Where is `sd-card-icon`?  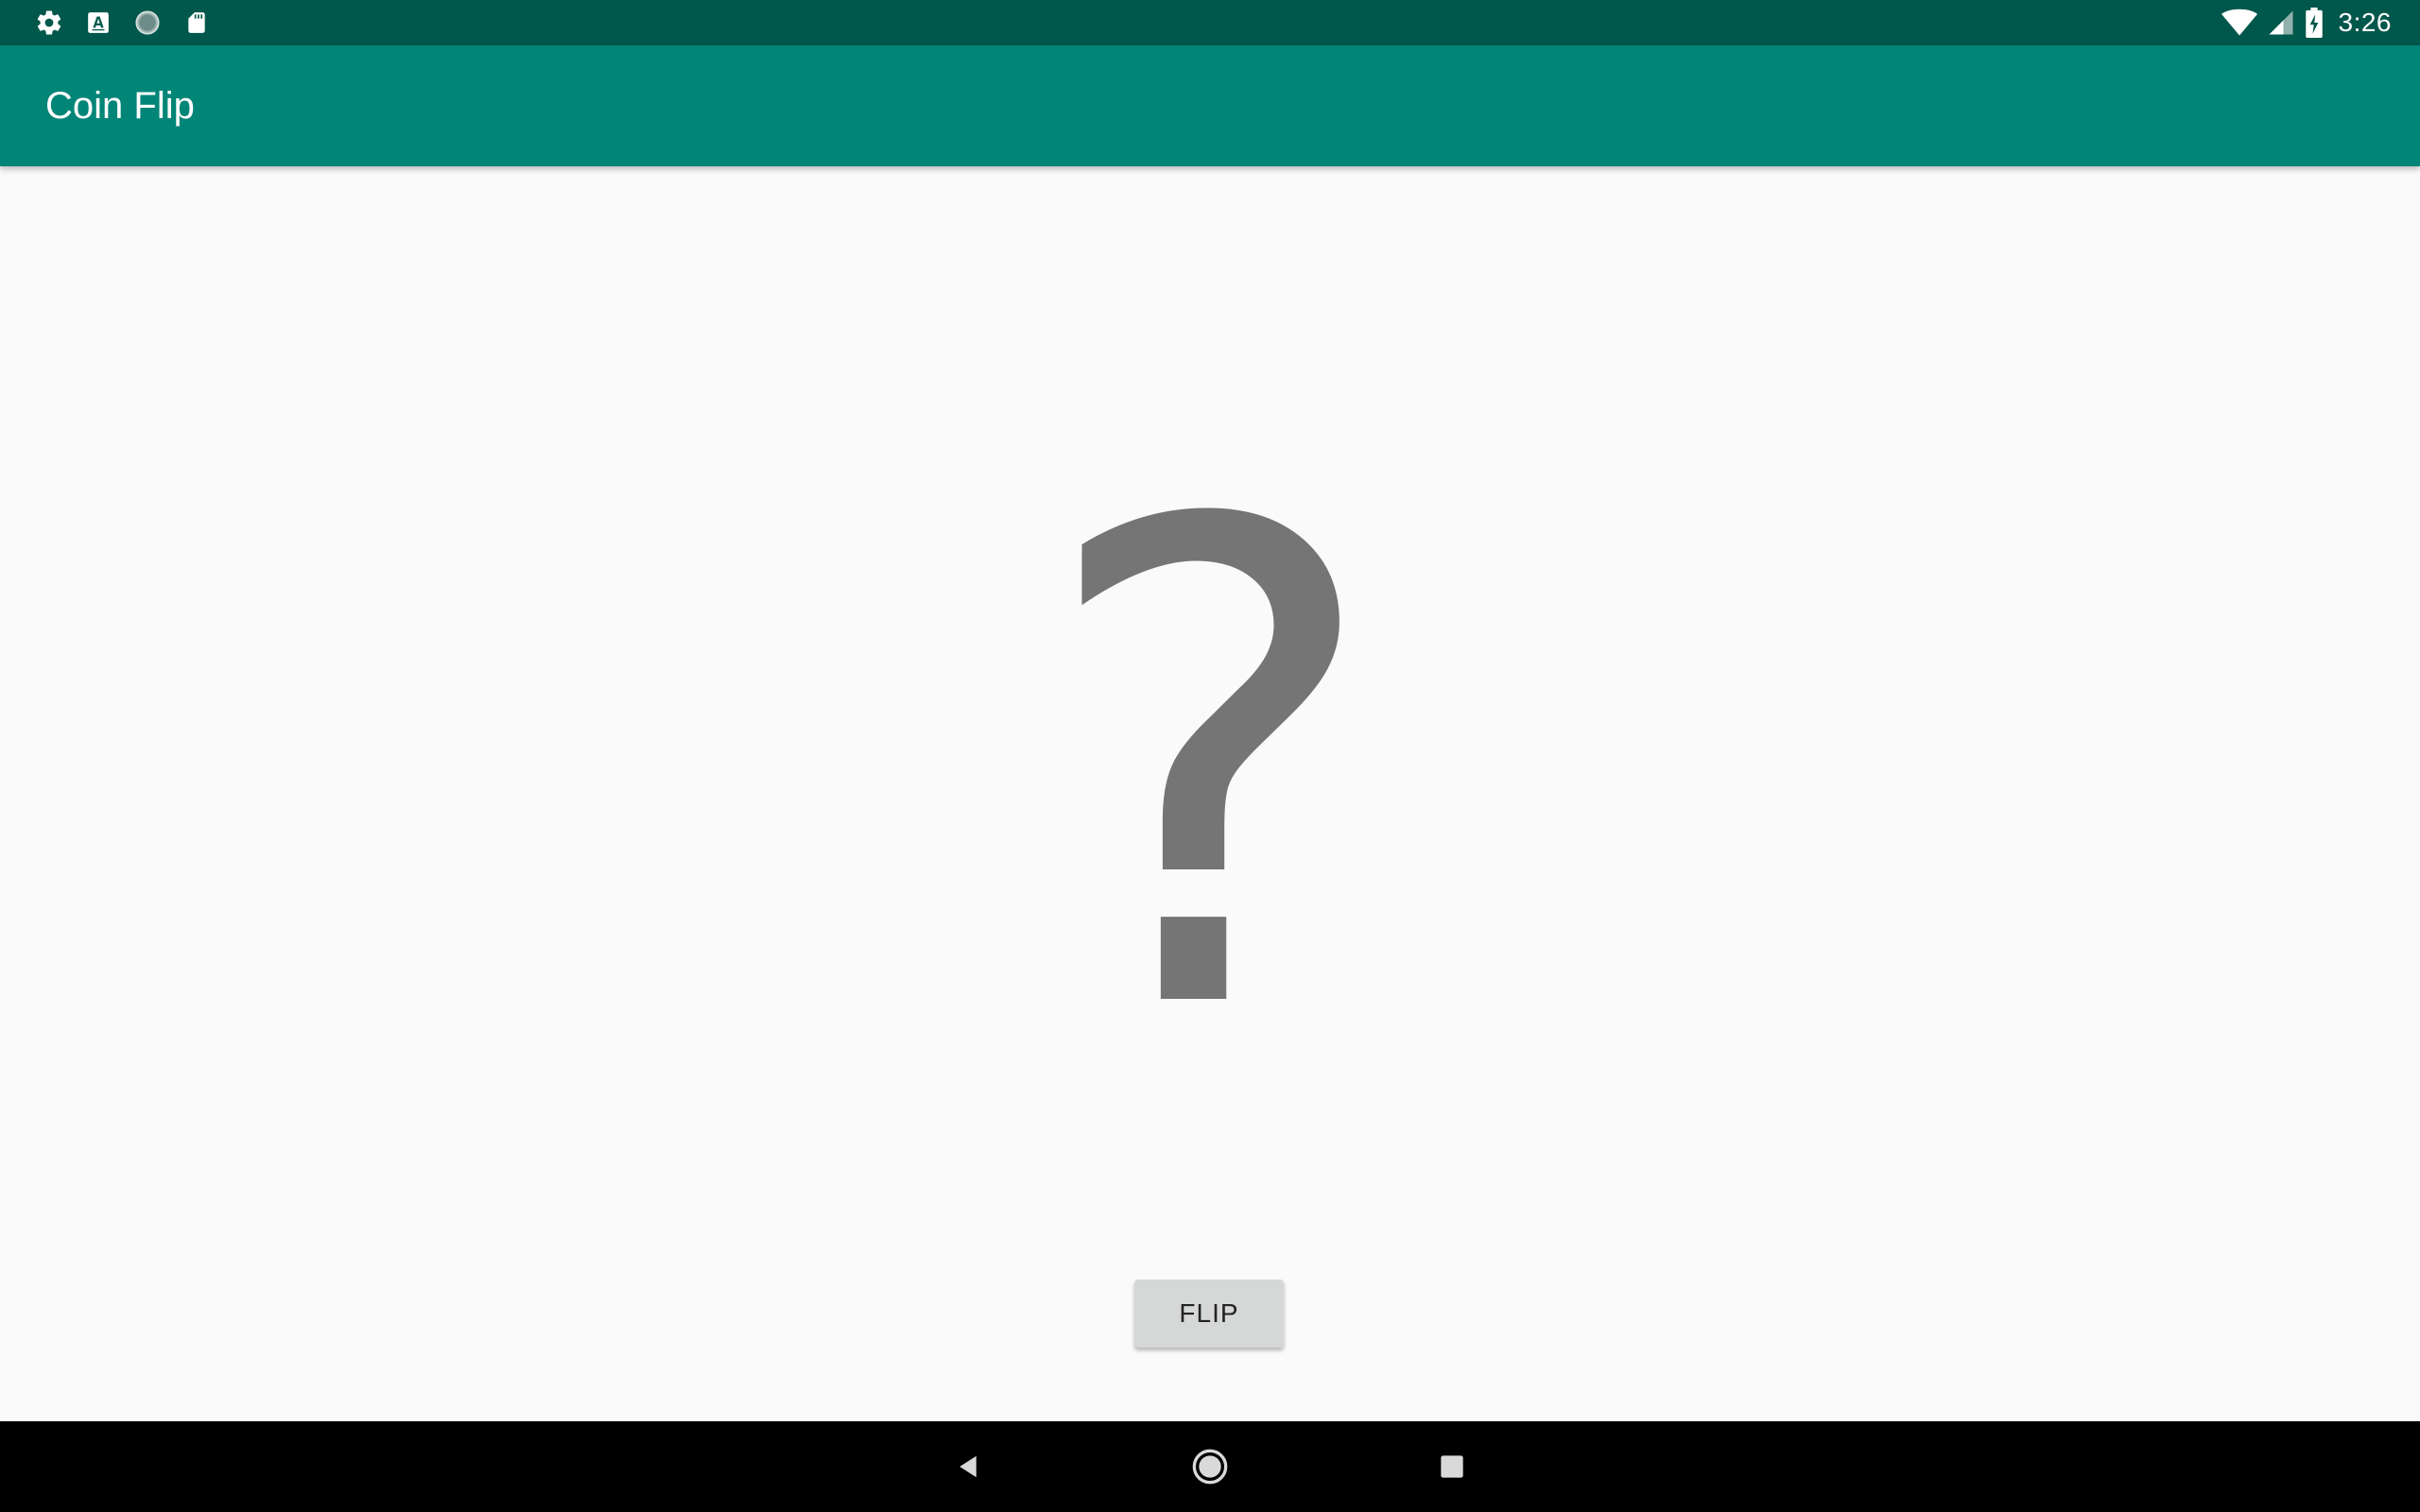
sd-card-icon is located at coordinates (197, 23).